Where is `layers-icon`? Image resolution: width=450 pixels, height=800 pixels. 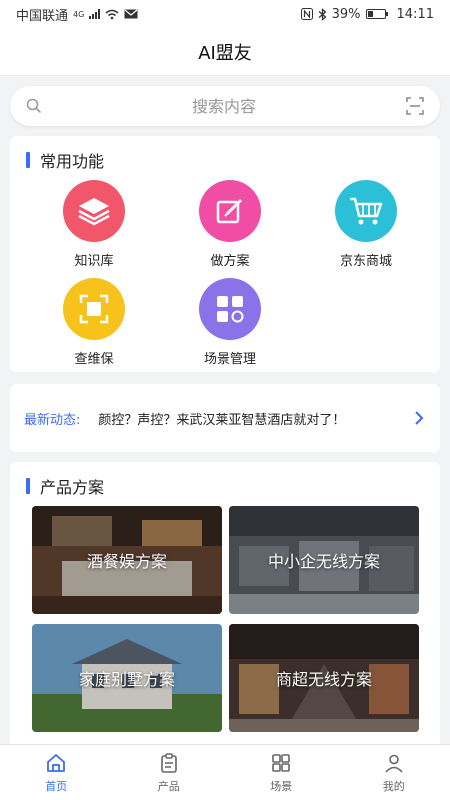
layers-icon is located at coordinates (94, 211).